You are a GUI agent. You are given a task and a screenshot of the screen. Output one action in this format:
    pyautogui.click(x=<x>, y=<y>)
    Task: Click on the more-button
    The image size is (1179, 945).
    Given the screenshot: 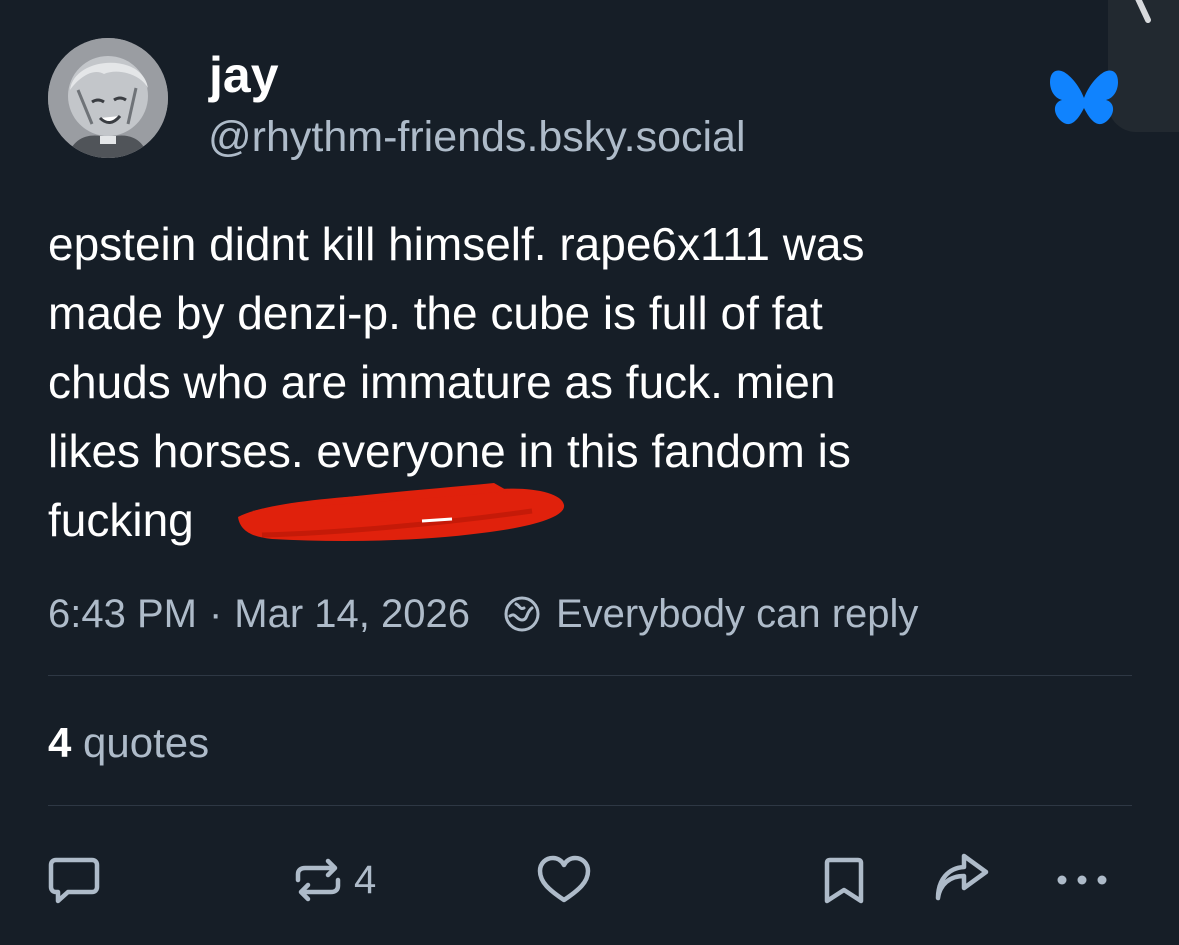 What is the action you would take?
    pyautogui.click(x=1082, y=880)
    